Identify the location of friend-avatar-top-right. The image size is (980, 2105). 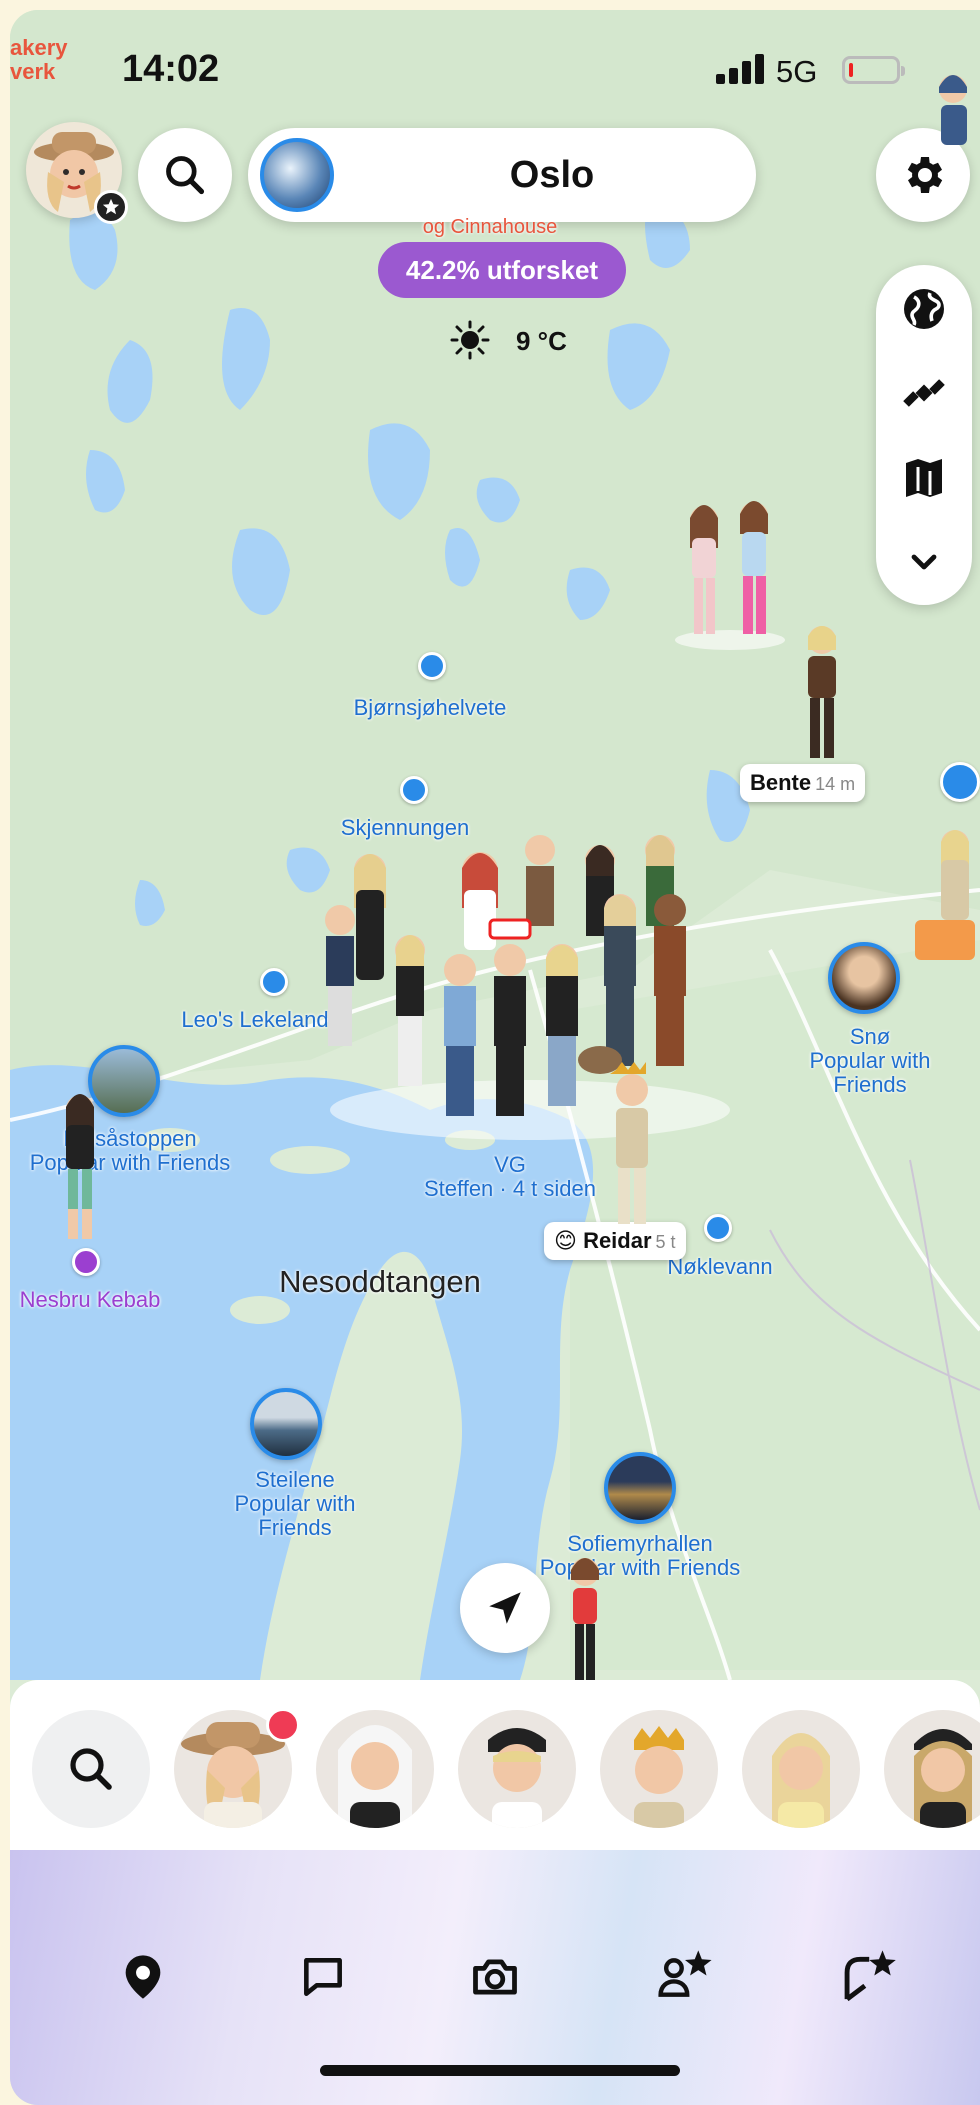
(952, 110).